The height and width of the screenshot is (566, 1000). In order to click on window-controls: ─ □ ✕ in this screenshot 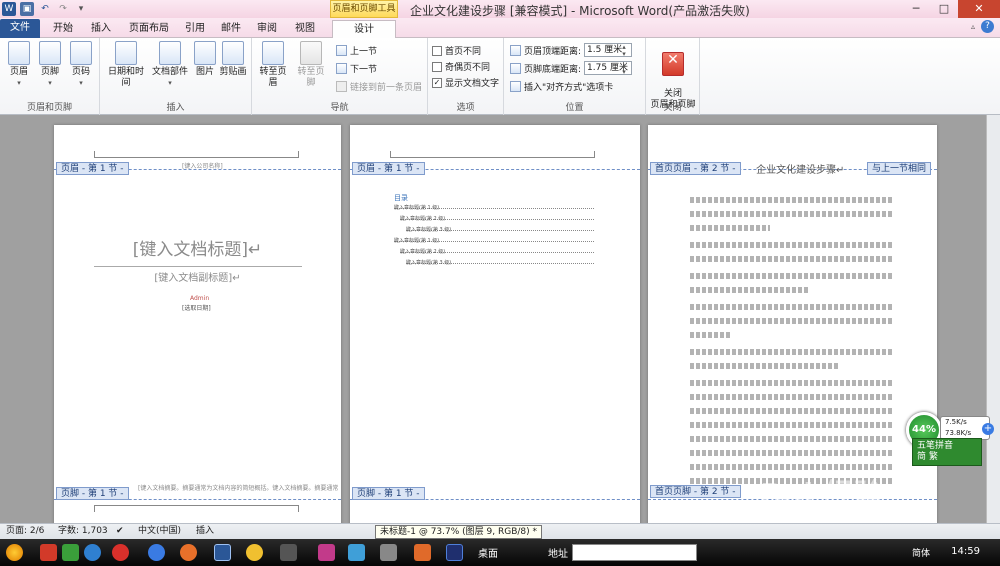, I will do `click(951, 9)`.